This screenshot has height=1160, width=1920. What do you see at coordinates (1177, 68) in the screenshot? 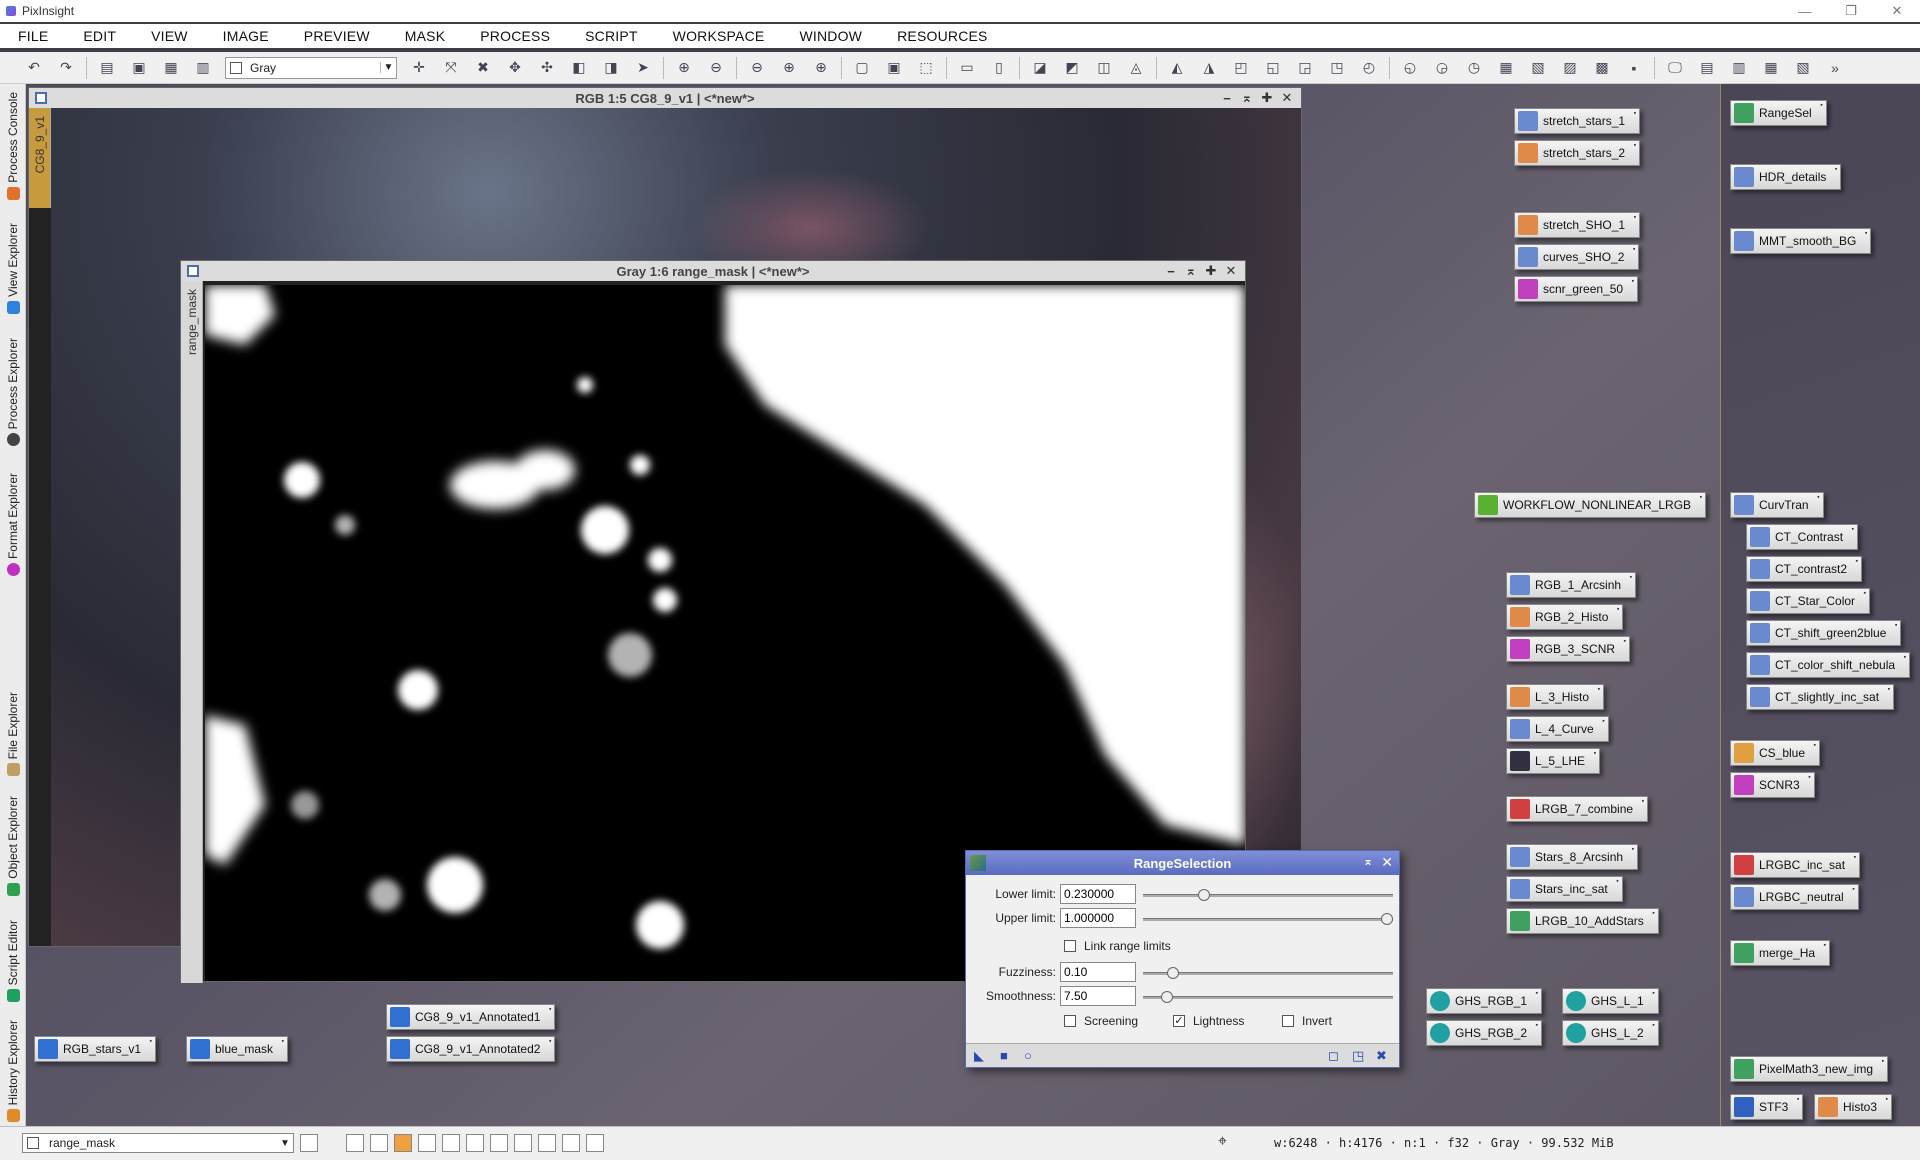
I see `stf-icon: ◭` at bounding box center [1177, 68].